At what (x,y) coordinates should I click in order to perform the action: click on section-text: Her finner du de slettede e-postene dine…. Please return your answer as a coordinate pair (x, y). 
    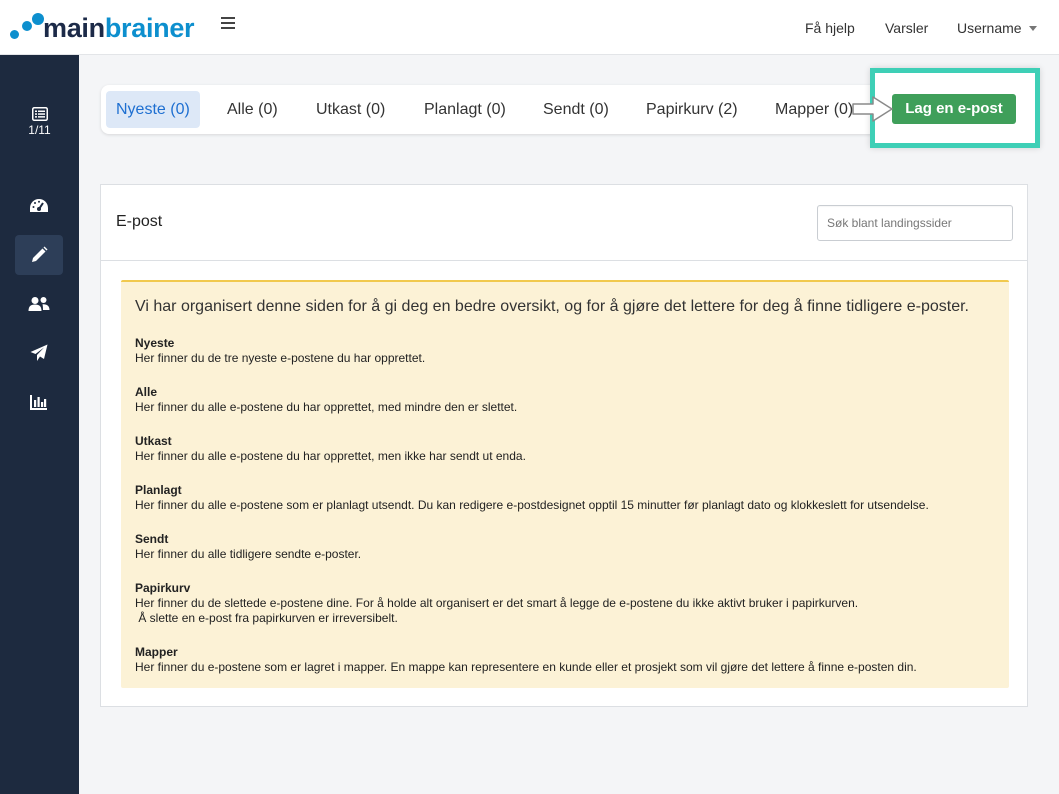
    Looking at the image, I should click on (497, 603).